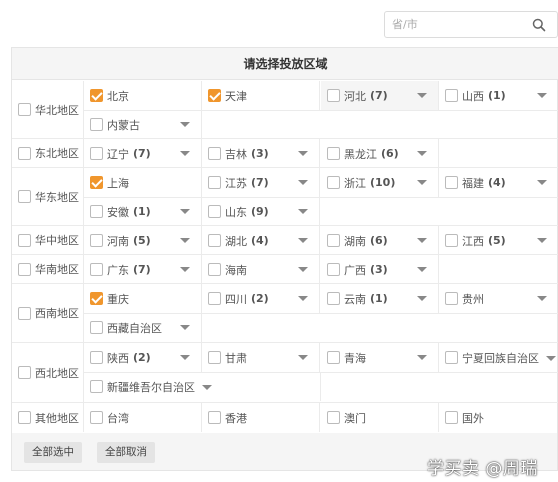 Image resolution: width=558 pixels, height=482 pixels. I want to click on province-cell: 浙江 (10), so click(380, 182).